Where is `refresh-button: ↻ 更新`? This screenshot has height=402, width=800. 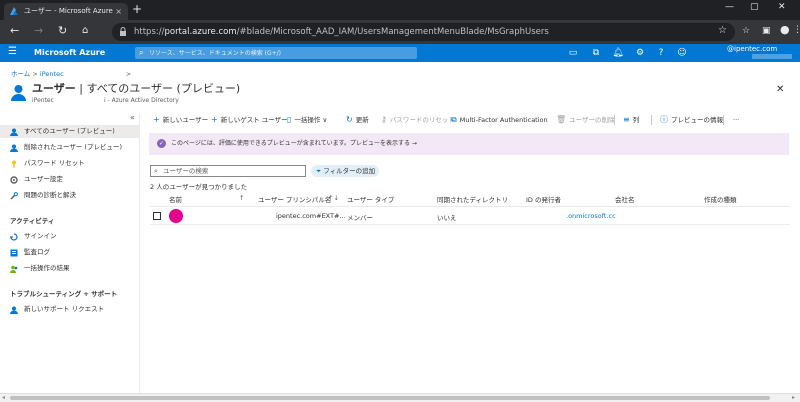 refresh-button: ↻ 更新 is located at coordinates (357, 120).